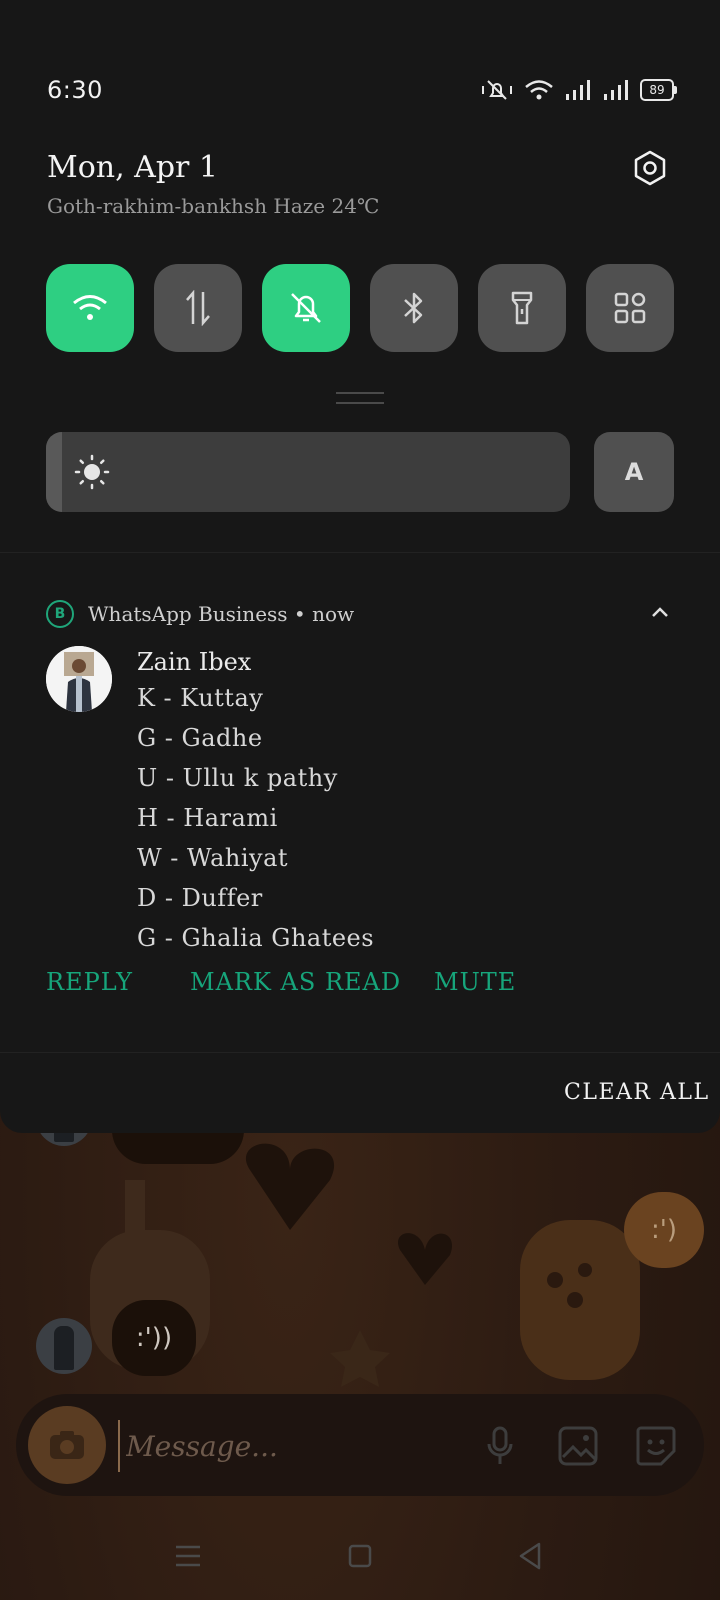  I want to click on silent-bell-icon, so click(306, 308).